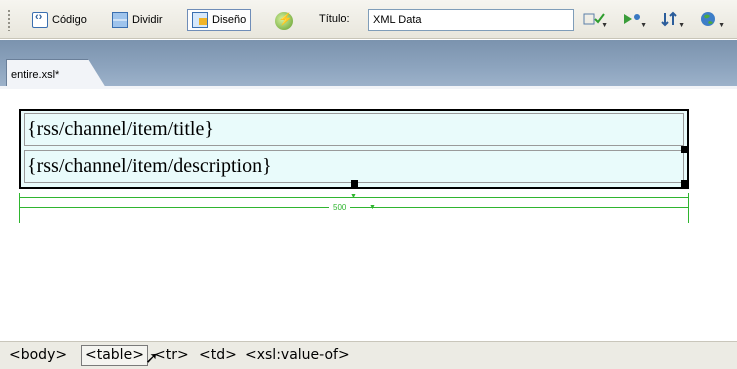  What do you see at coordinates (297, 355) in the screenshot?
I see `tag-xsl-value-of: <xsl:value-of>` at bounding box center [297, 355].